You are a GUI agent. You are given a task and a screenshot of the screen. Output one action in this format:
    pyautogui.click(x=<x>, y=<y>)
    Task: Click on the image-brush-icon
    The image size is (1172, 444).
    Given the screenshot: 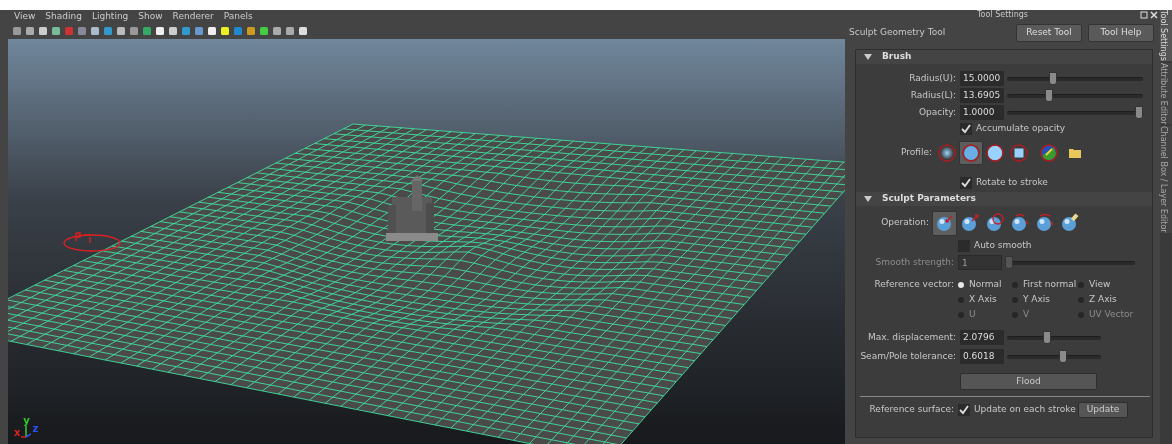 What is the action you would take?
    pyautogui.click(x=1049, y=153)
    